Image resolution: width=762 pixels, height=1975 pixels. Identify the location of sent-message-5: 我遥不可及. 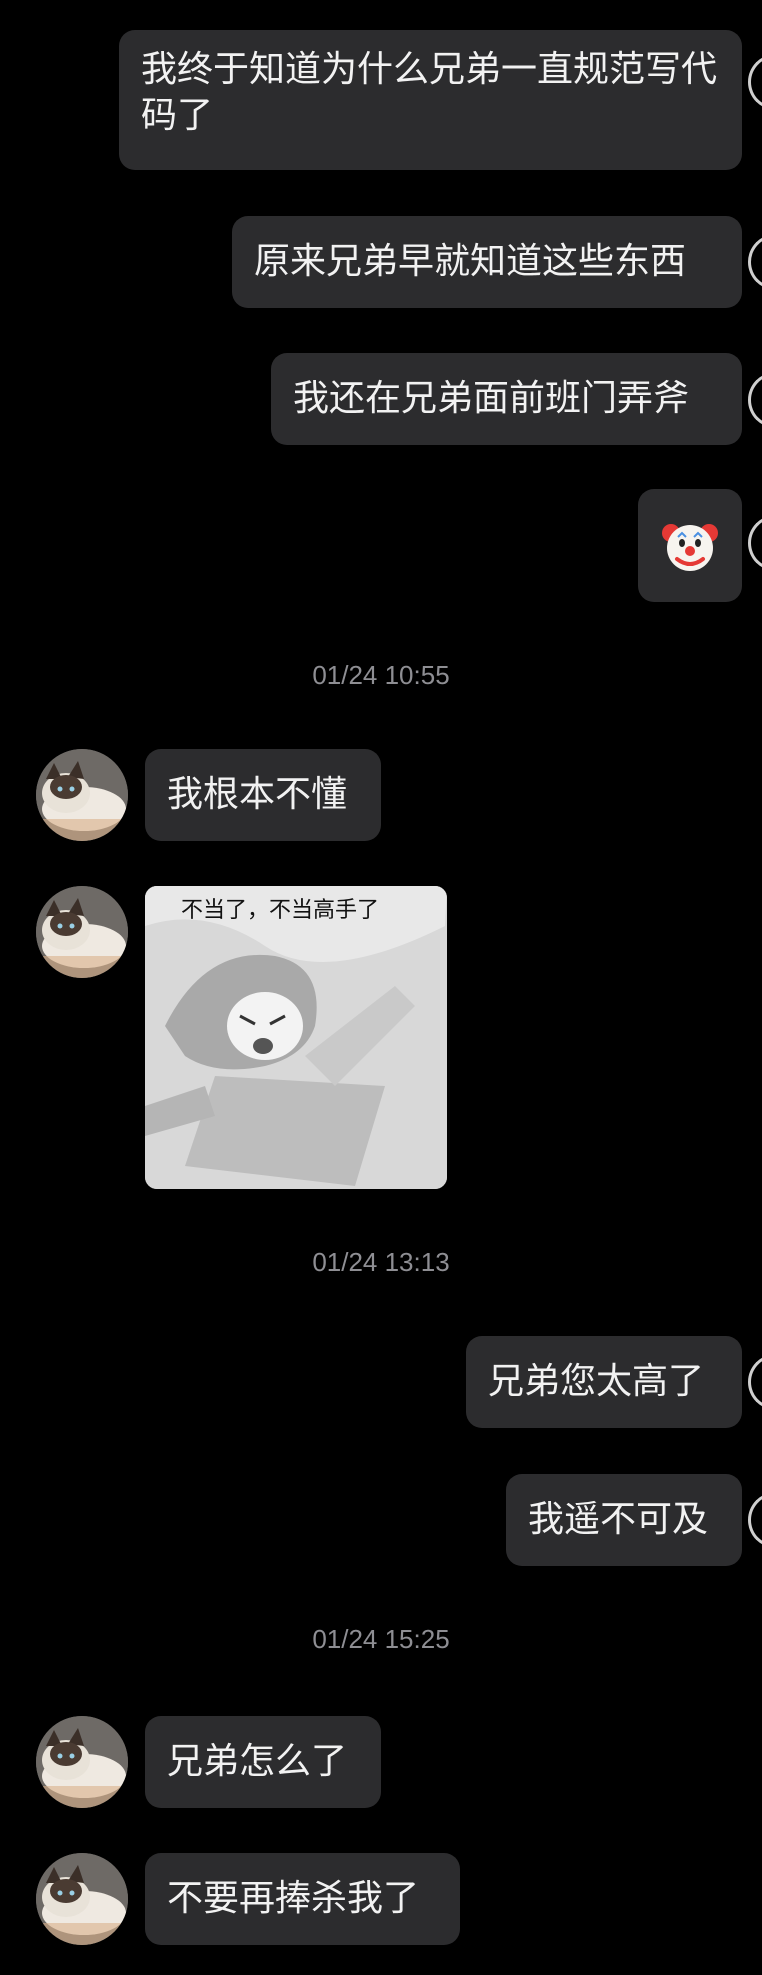
(624, 1520).